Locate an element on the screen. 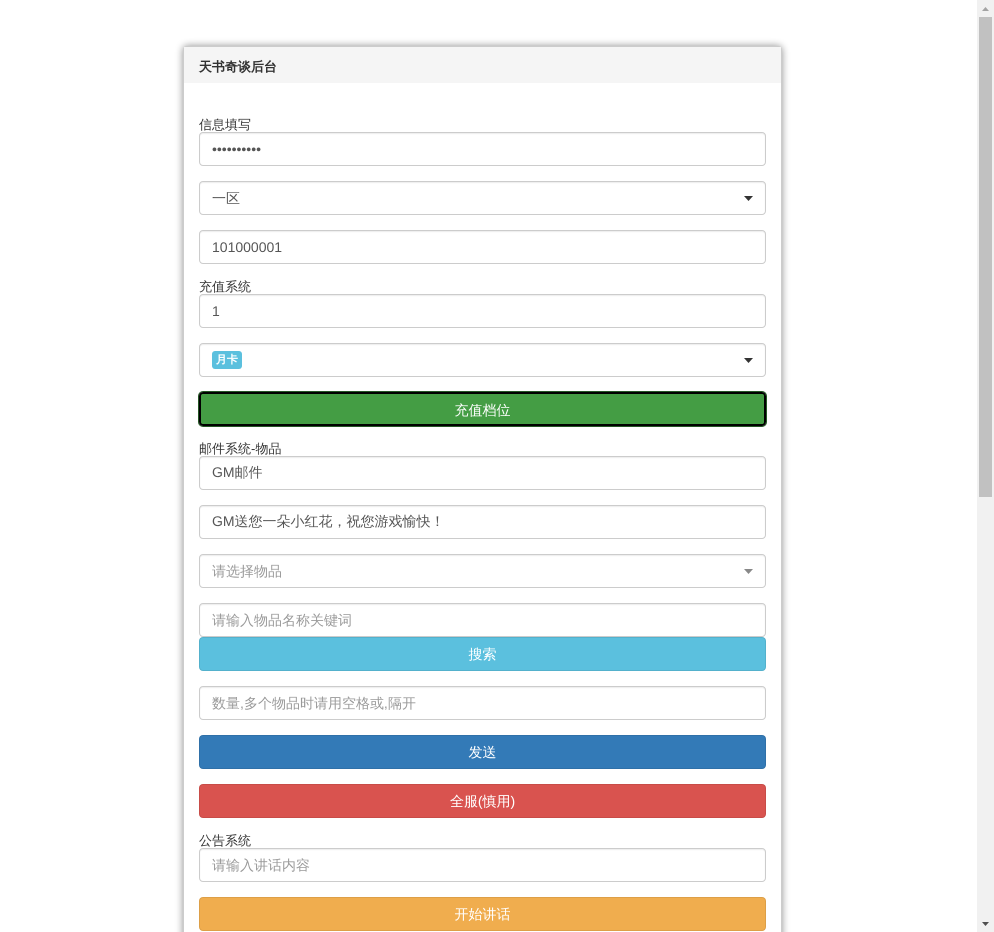 This screenshot has width=994, height=932. section-label: 邮件系统-物品 is located at coordinates (240, 448).